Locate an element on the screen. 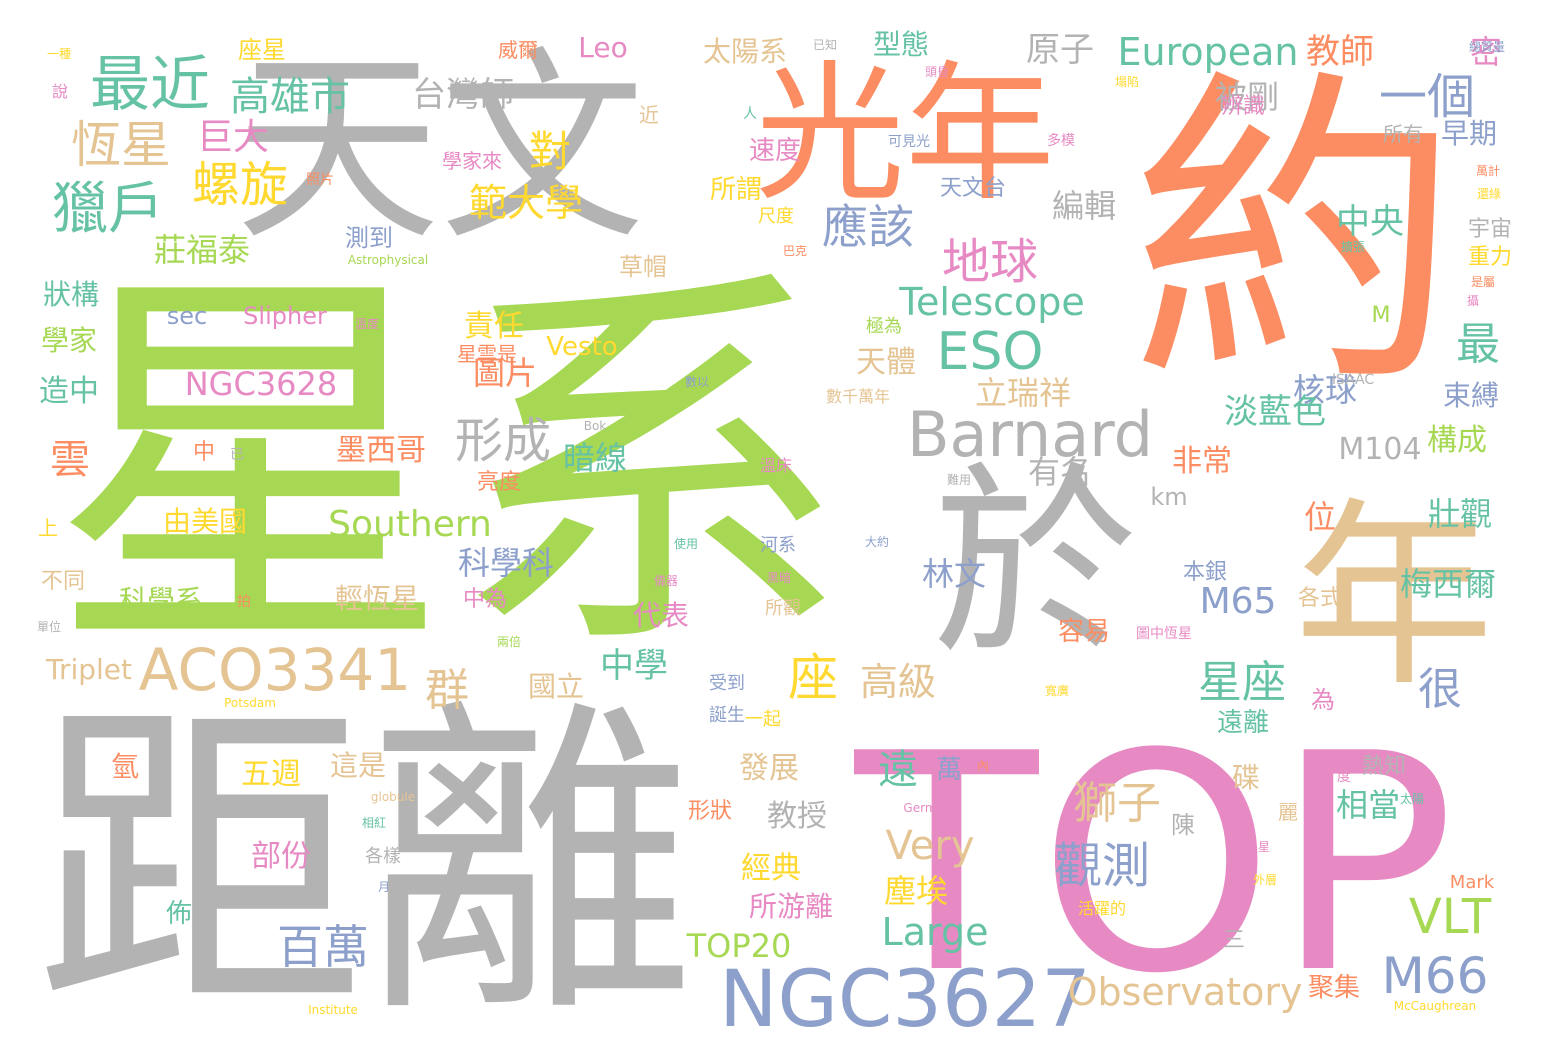  word-cloud-word: Slipher is located at coordinates (285, 316).